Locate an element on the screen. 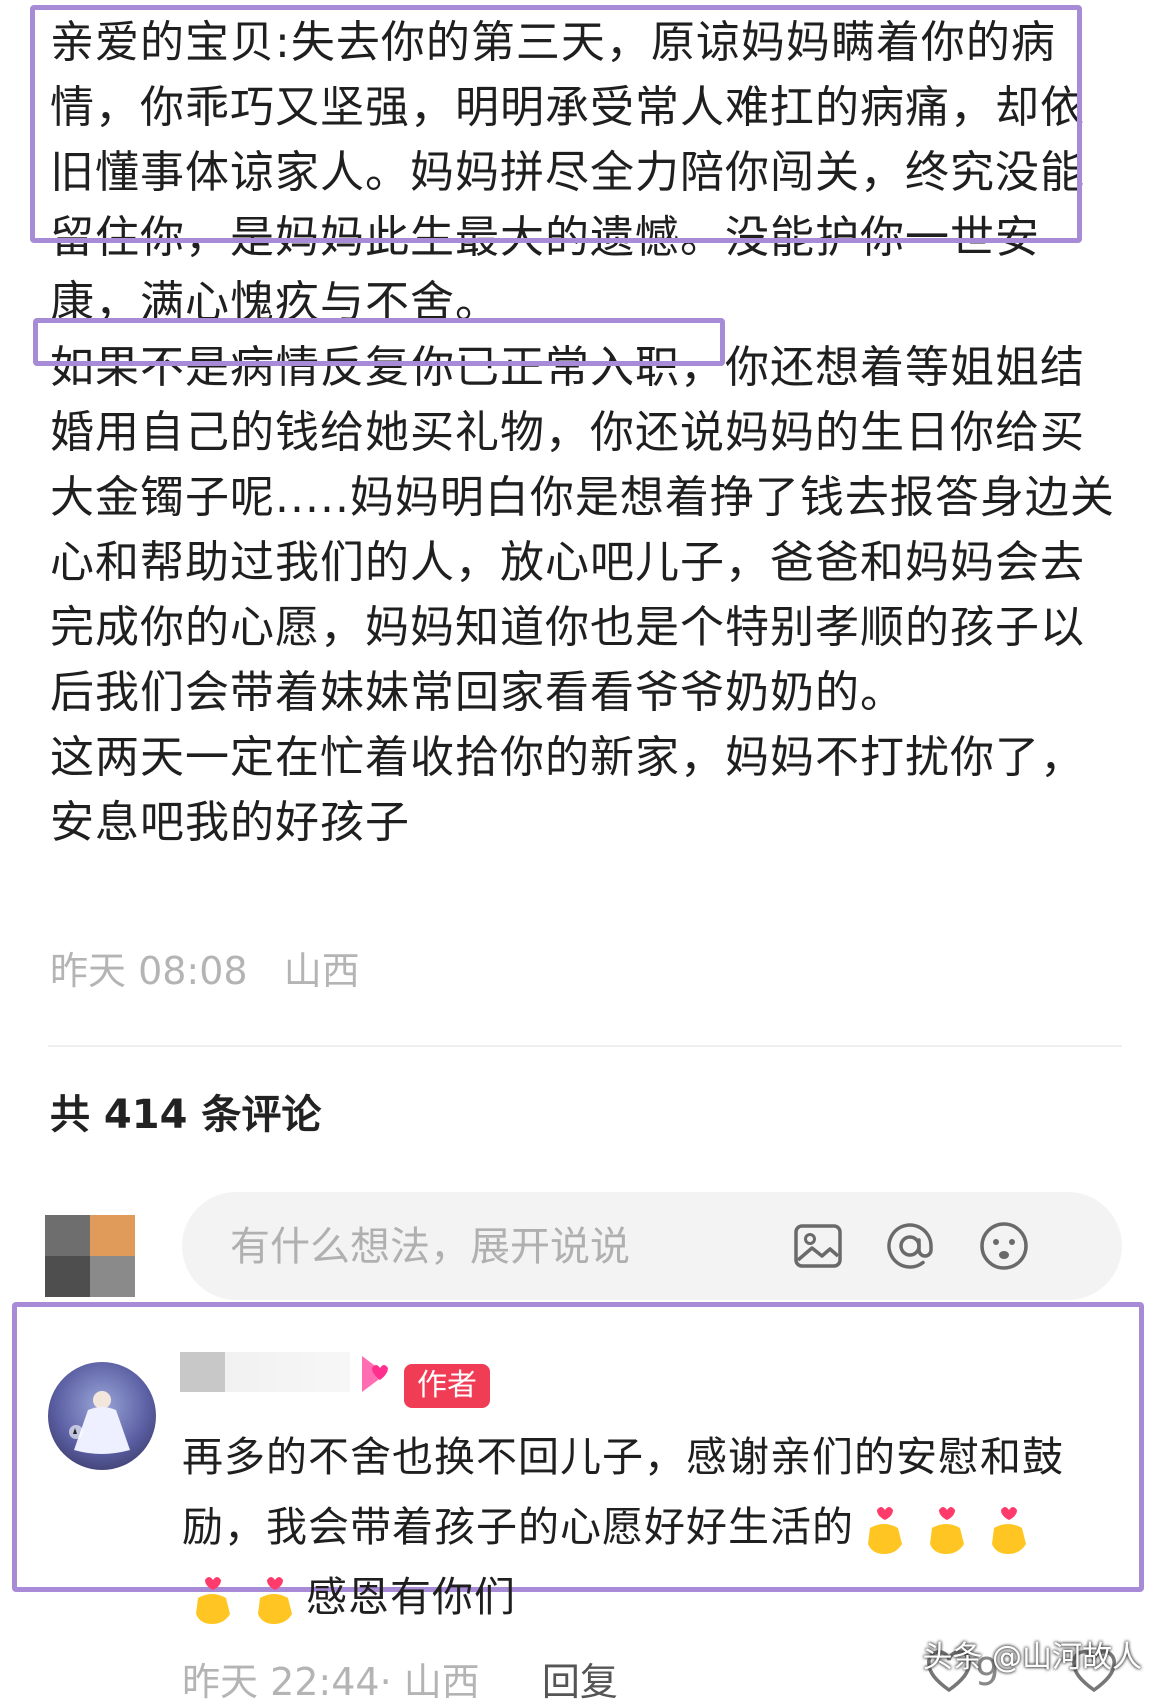 This screenshot has height=1706, width=1170. comment-time-location: 昨天 22:44· 山西 is located at coordinates (331, 1682).